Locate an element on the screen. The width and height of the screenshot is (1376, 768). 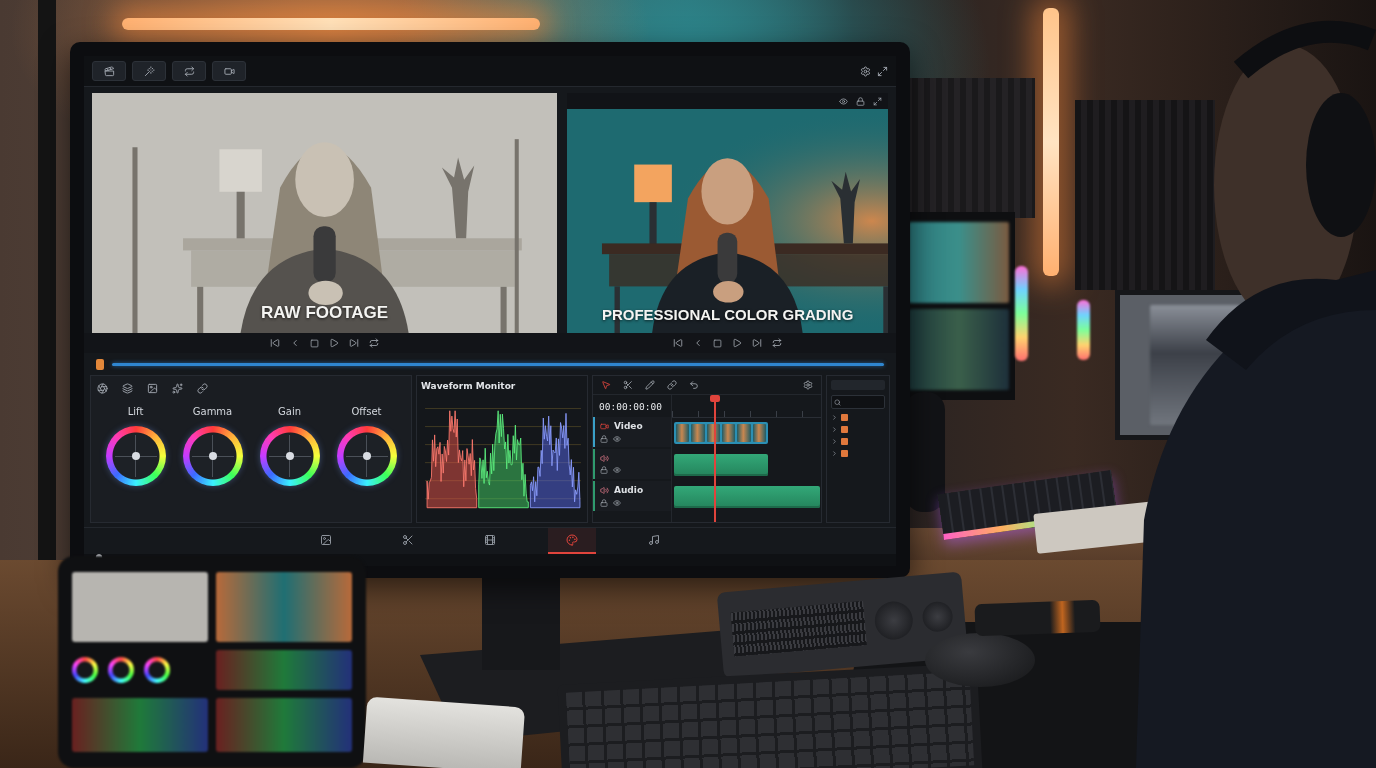
sparkles-icon is located at coordinates (177, 388).